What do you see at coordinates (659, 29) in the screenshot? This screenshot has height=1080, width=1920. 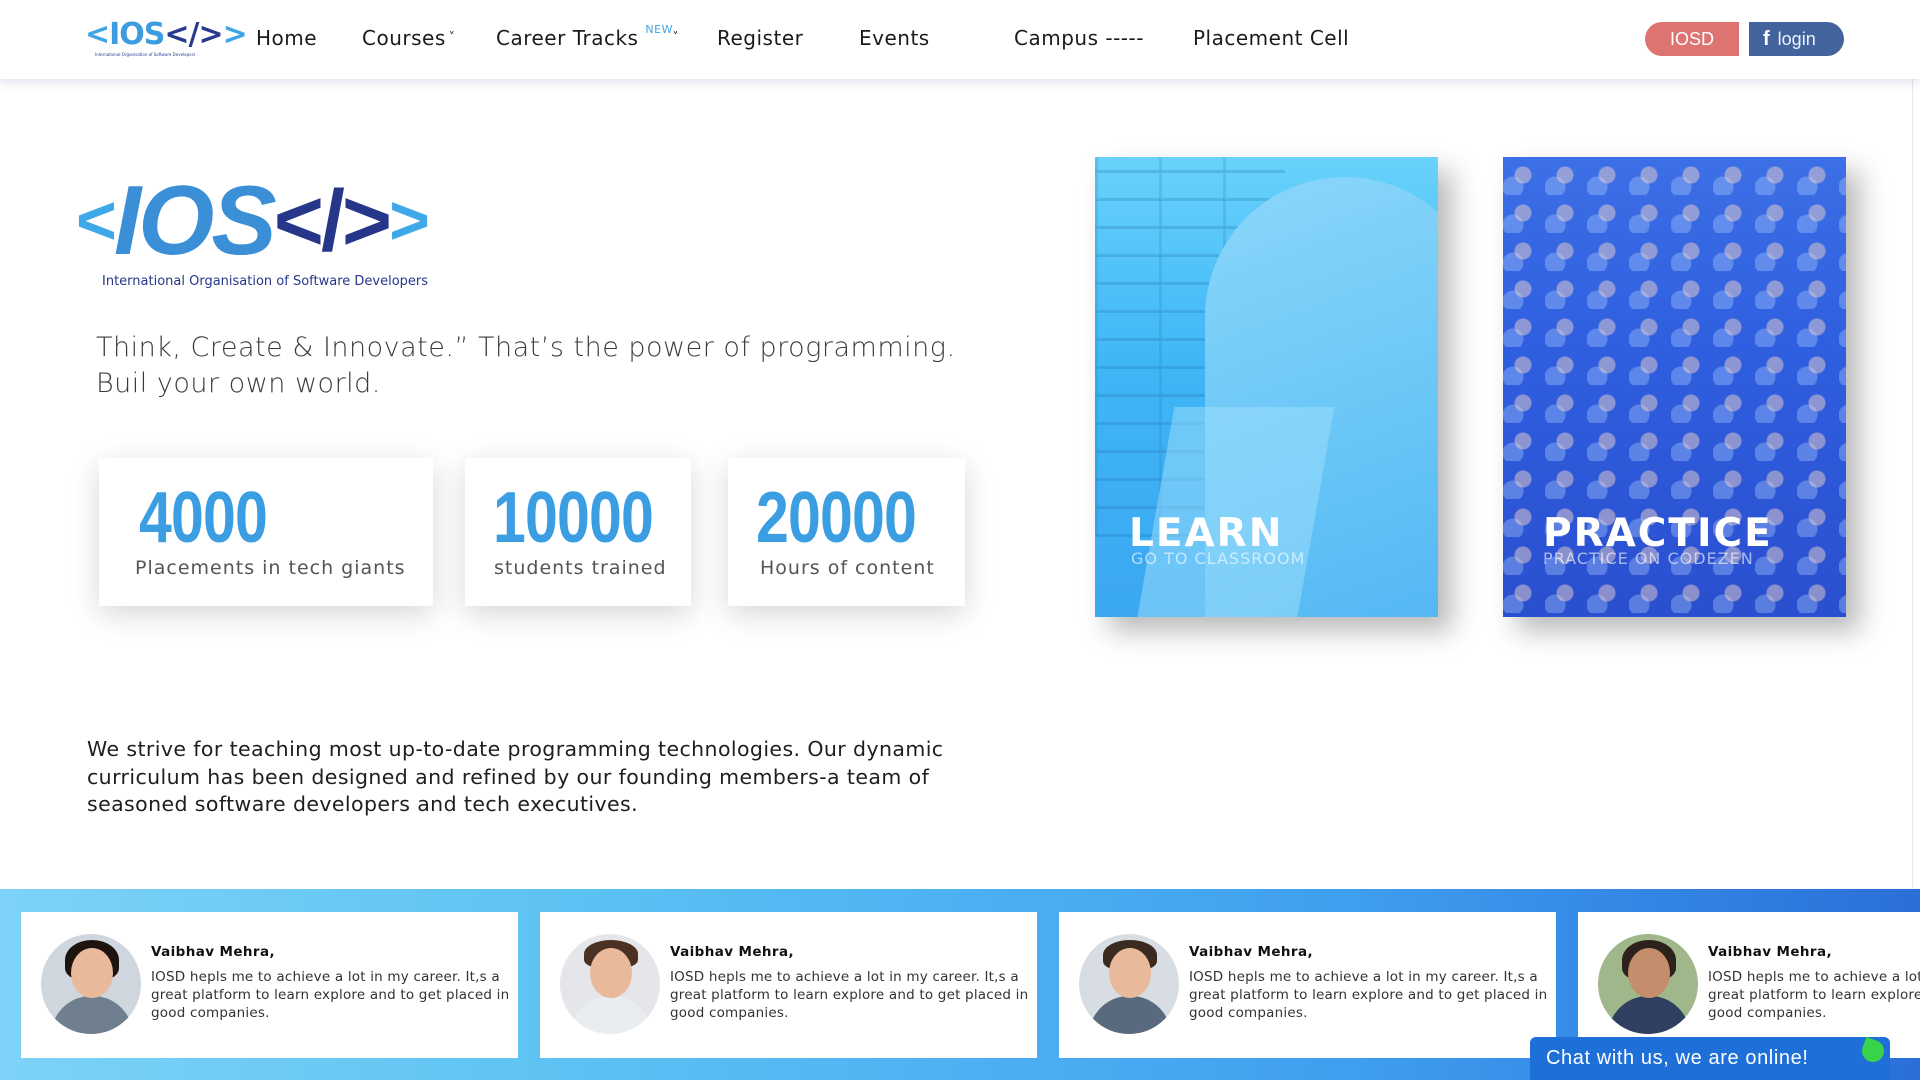 I see `new-badge: NEW` at bounding box center [659, 29].